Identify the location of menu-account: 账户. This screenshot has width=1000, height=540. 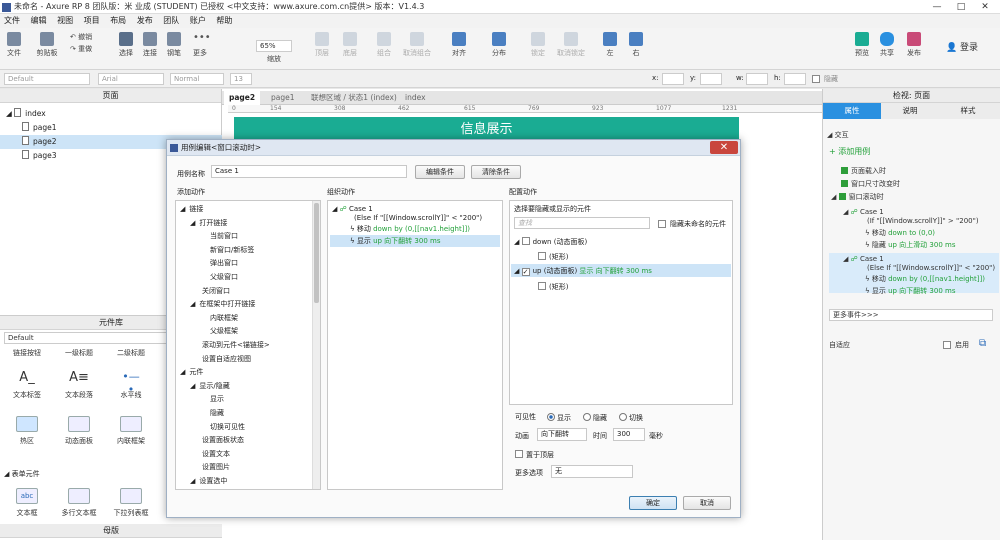
(198, 21).